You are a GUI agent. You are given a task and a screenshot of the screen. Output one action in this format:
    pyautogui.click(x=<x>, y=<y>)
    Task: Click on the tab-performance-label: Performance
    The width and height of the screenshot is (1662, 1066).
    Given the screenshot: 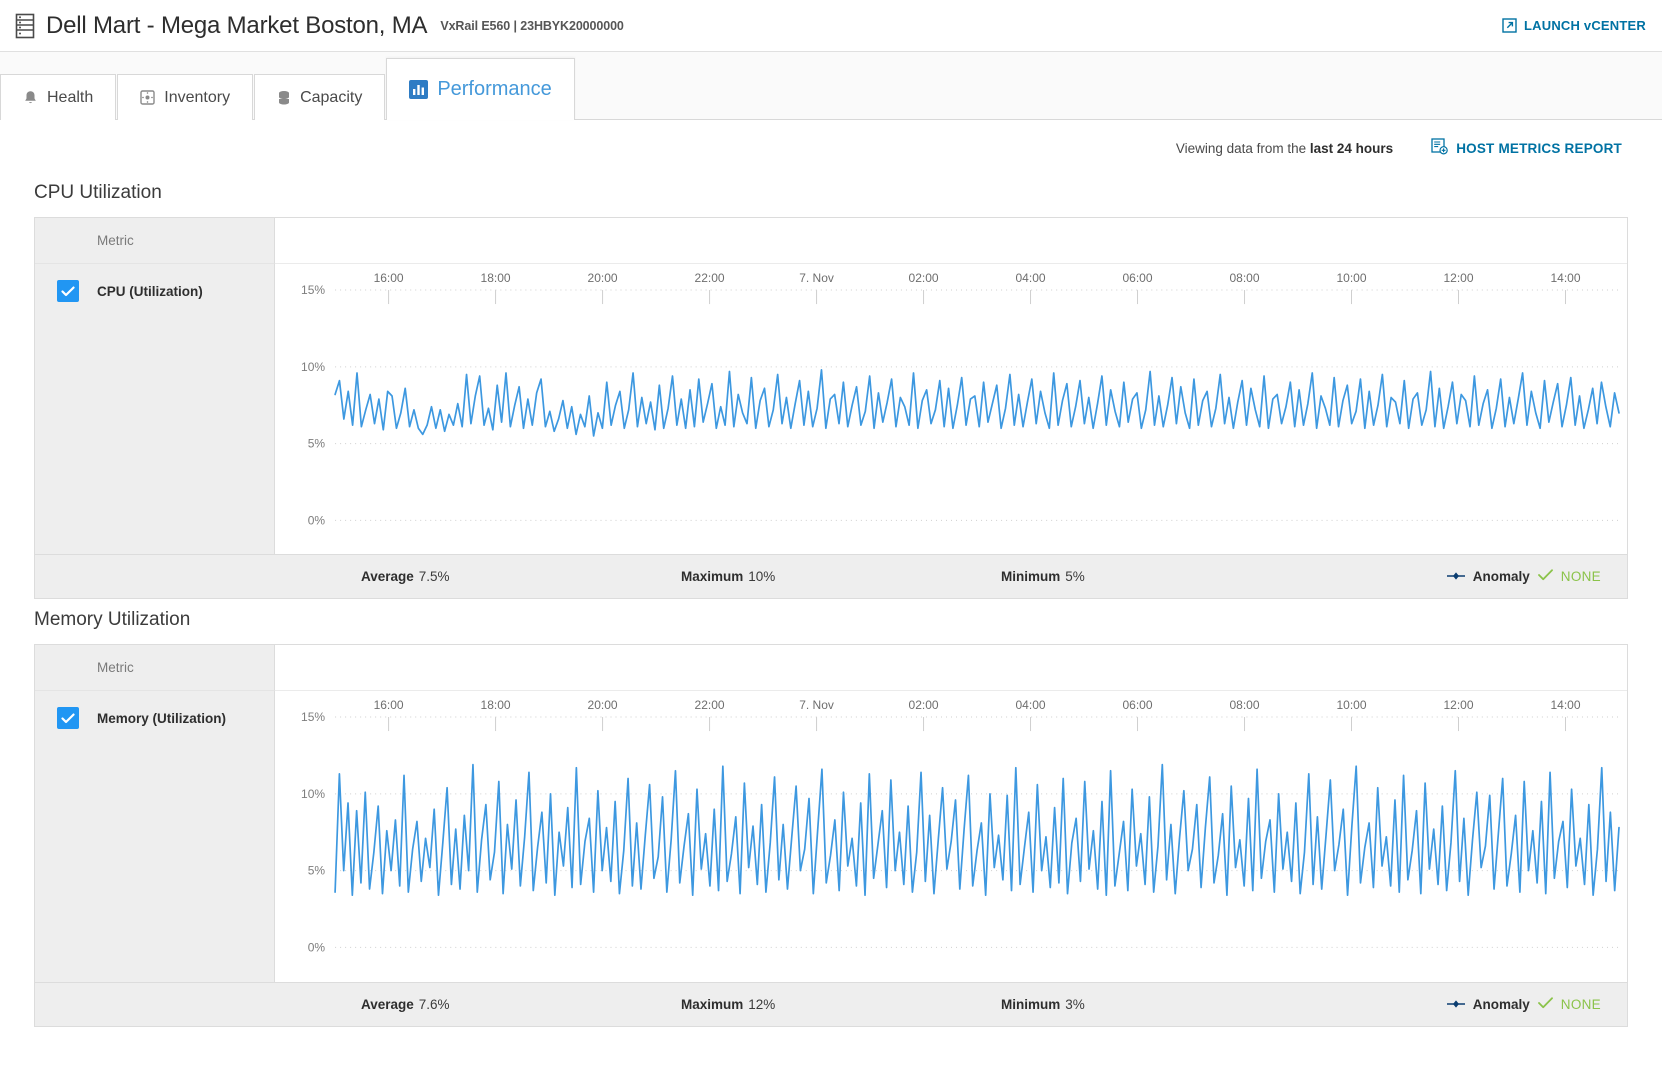 What is the action you would take?
    pyautogui.click(x=494, y=89)
    